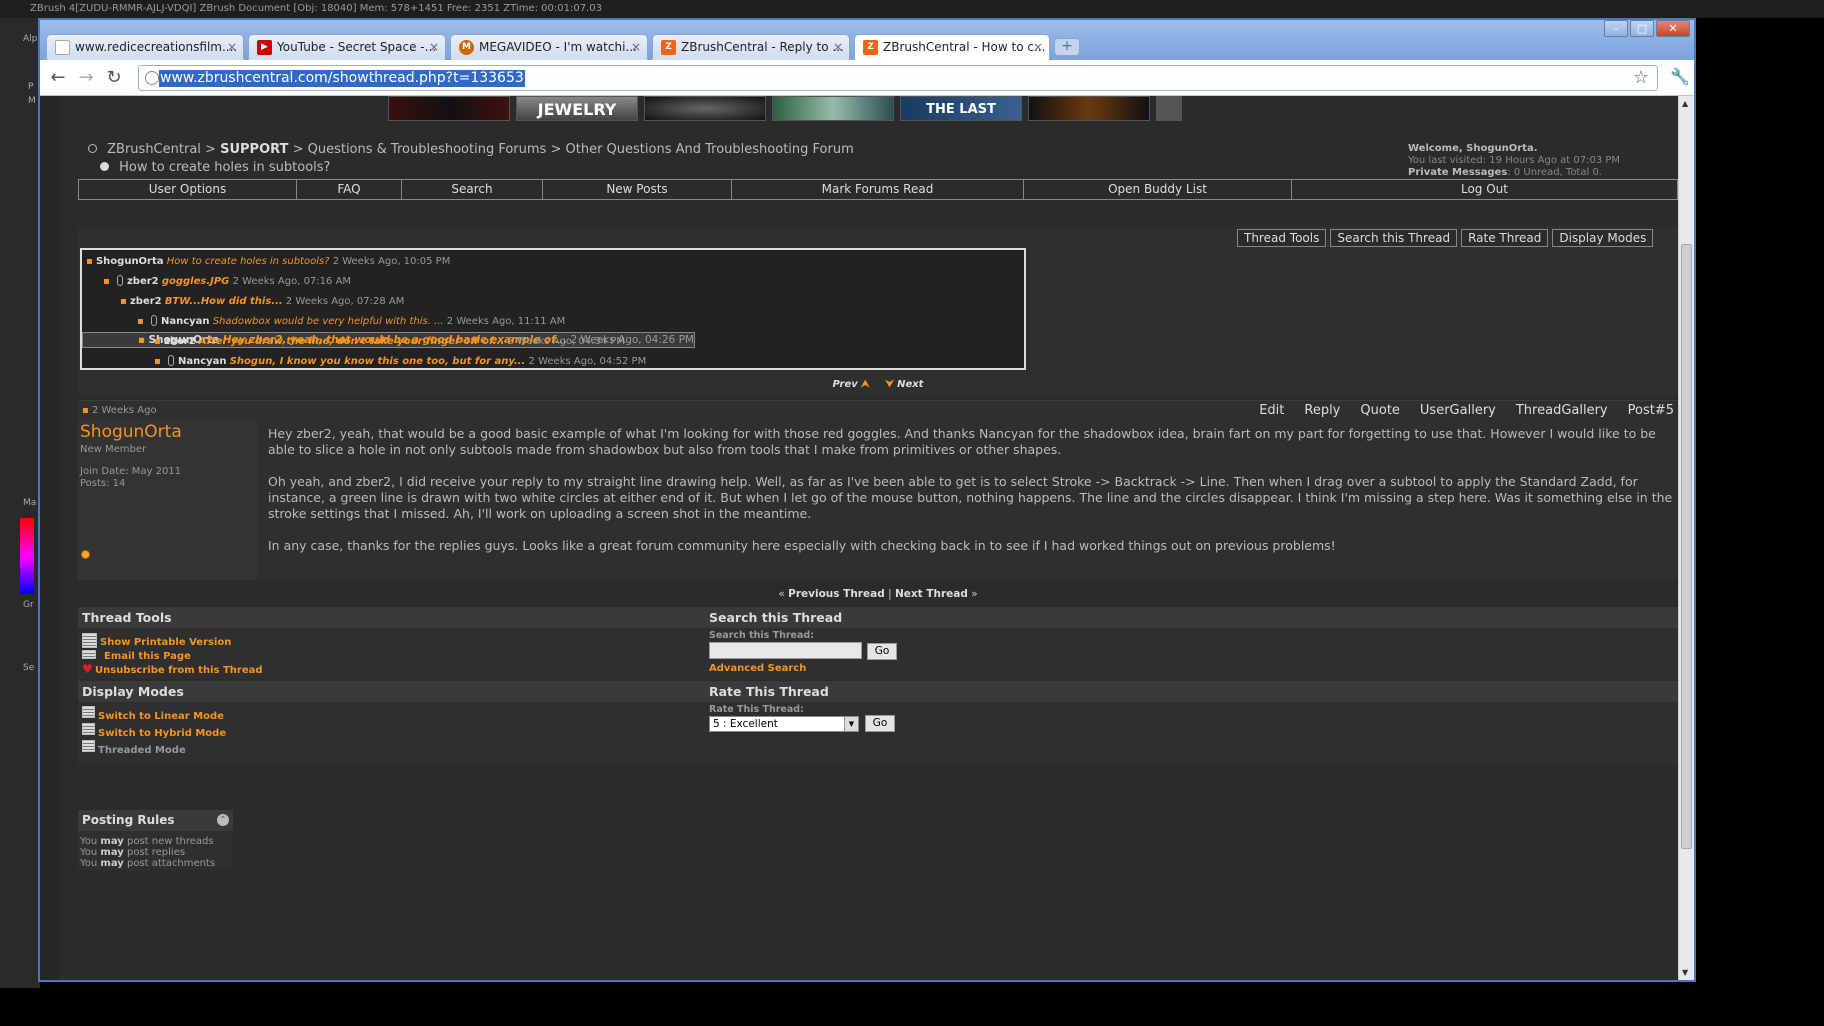 This screenshot has width=1824, height=1026. Describe the element at coordinates (165, 642) in the screenshot. I see `printable-version-link: Show Printable Version` at that location.